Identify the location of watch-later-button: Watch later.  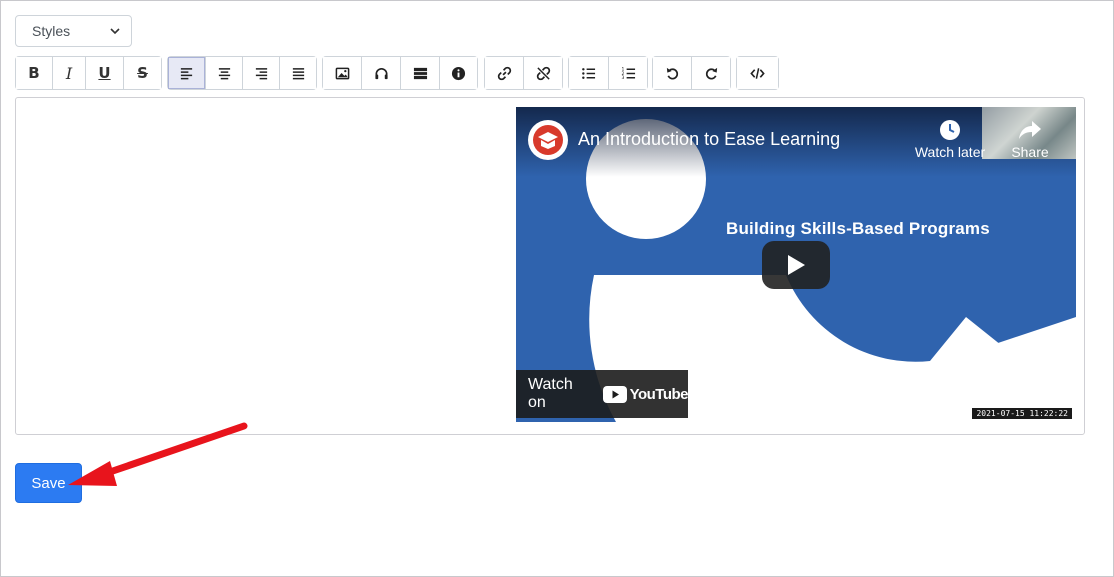
(950, 139).